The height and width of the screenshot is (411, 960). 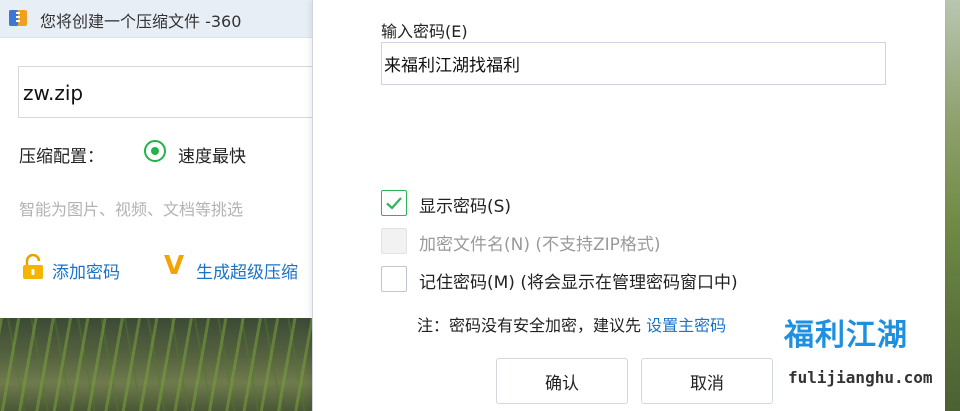 I want to click on generate-super-compress-link: 生成超级压缩, so click(x=247, y=270).